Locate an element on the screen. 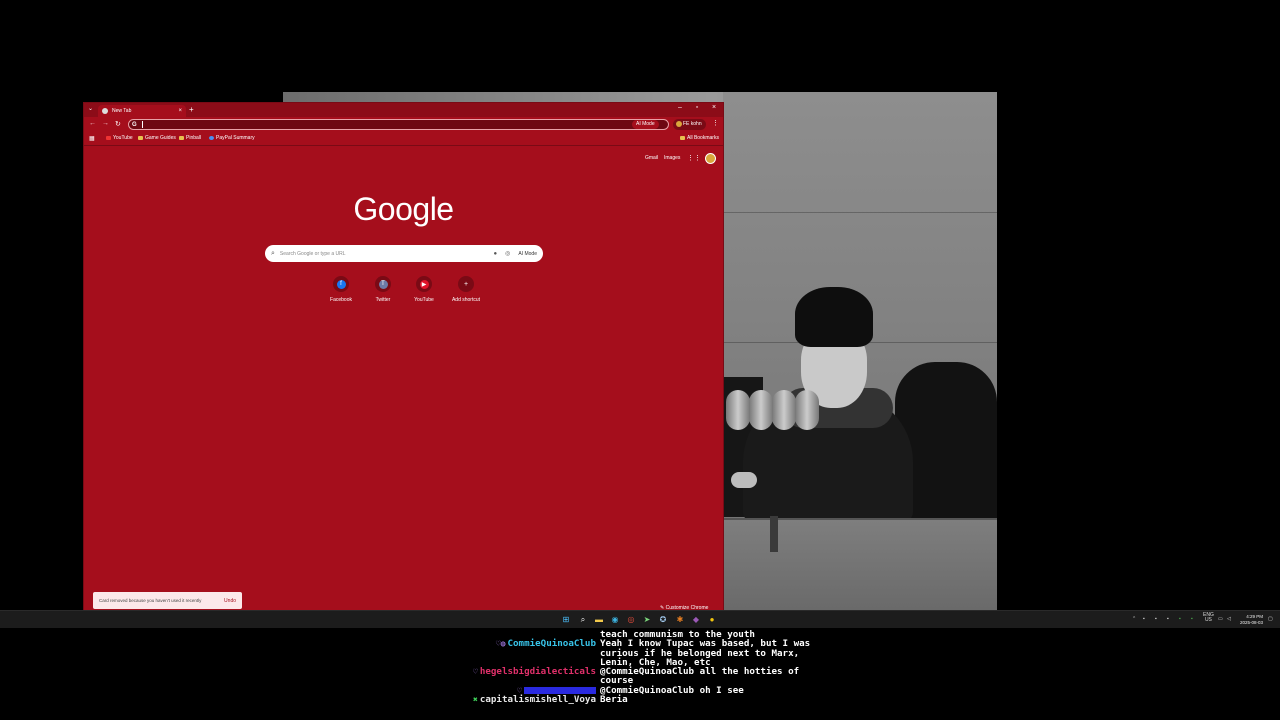 This screenshot has height=720, width=1280. add-shortcut-icon: + is located at coordinates (466, 284).